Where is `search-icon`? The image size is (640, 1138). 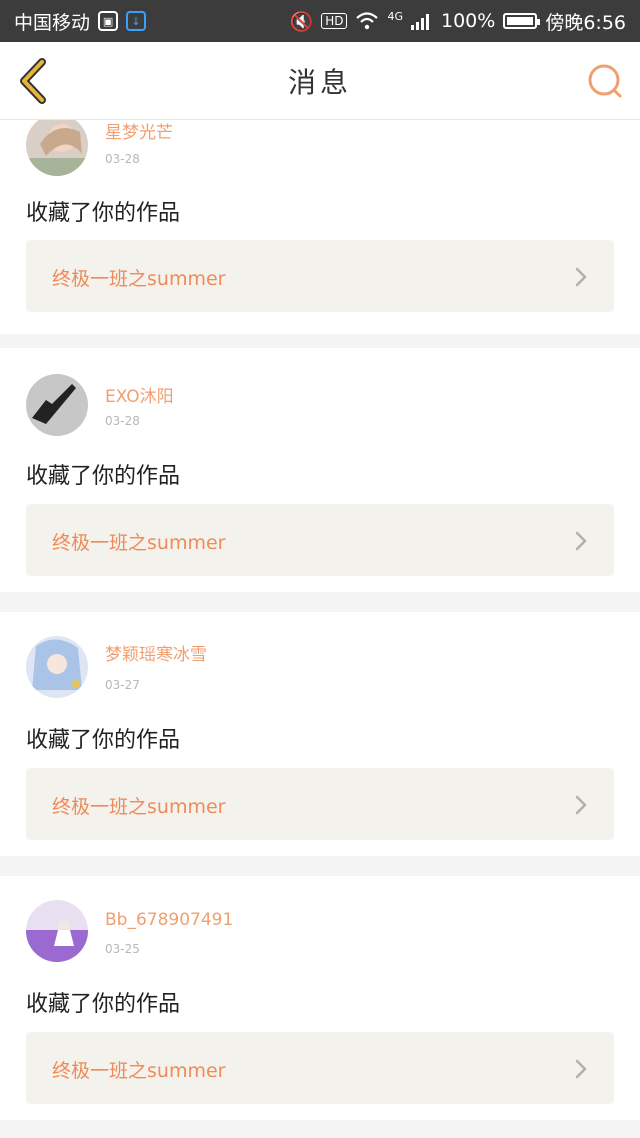
search-icon is located at coordinates (605, 81).